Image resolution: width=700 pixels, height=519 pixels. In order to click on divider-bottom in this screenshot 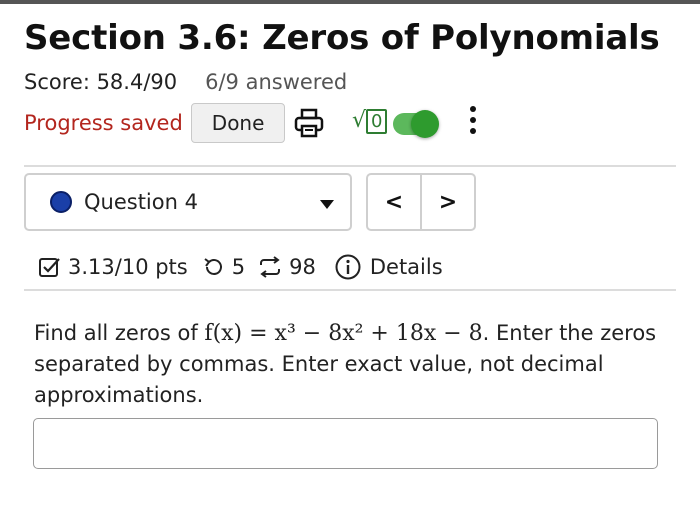, I will do `click(350, 290)`.